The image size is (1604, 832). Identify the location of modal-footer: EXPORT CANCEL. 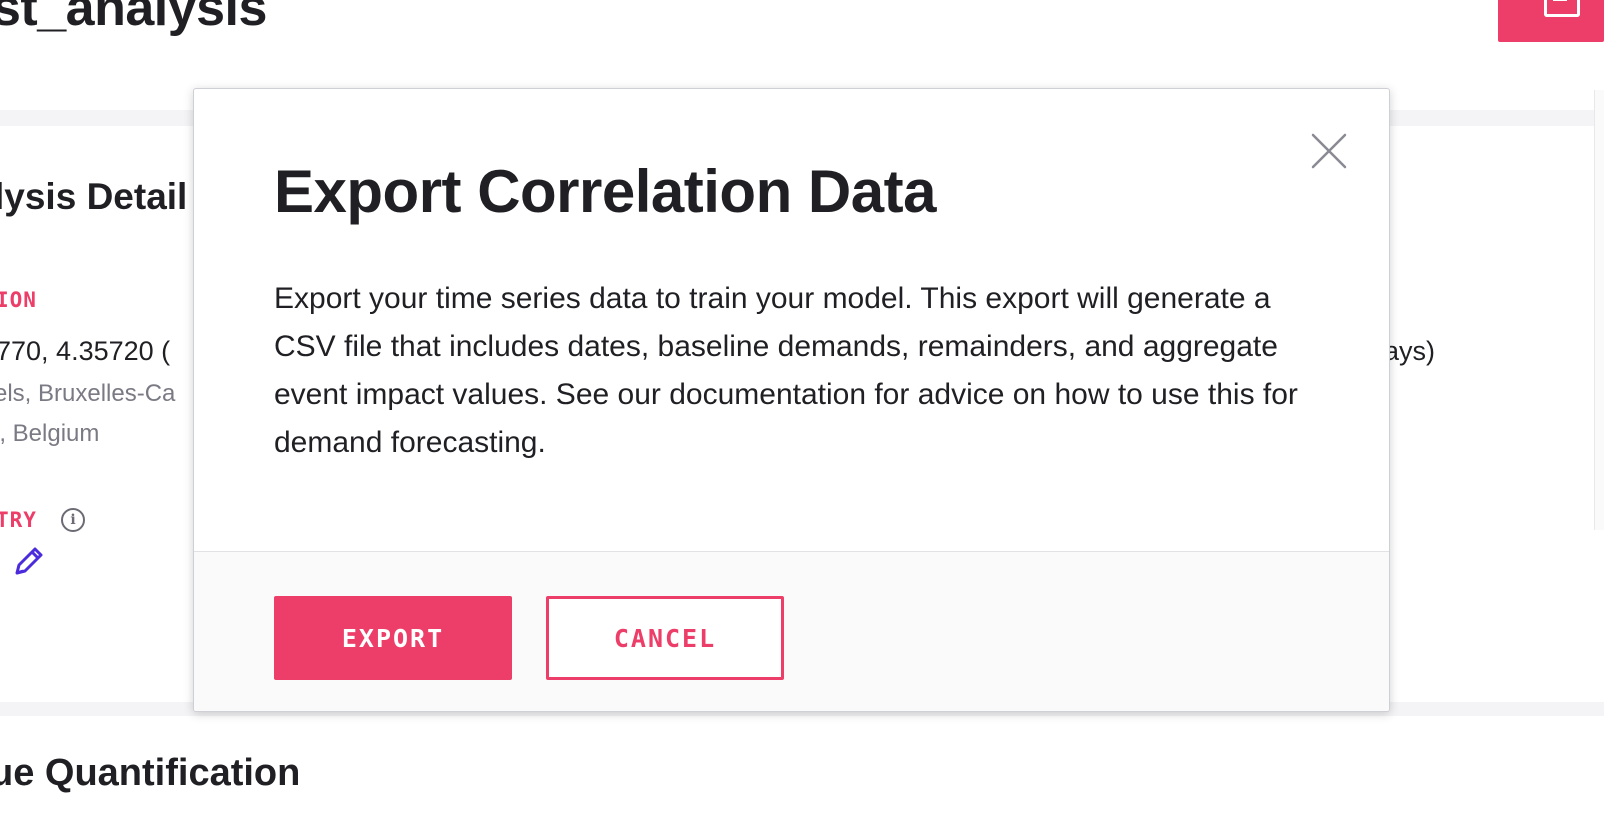
(791, 631).